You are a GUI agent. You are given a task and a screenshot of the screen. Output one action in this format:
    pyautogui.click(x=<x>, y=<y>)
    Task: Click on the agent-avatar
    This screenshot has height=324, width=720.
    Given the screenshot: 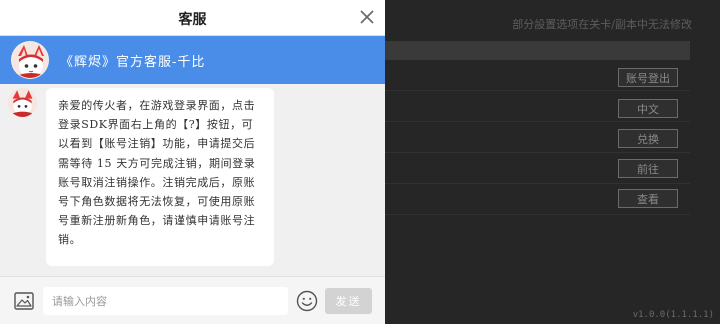 What is the action you would take?
    pyautogui.click(x=30, y=60)
    